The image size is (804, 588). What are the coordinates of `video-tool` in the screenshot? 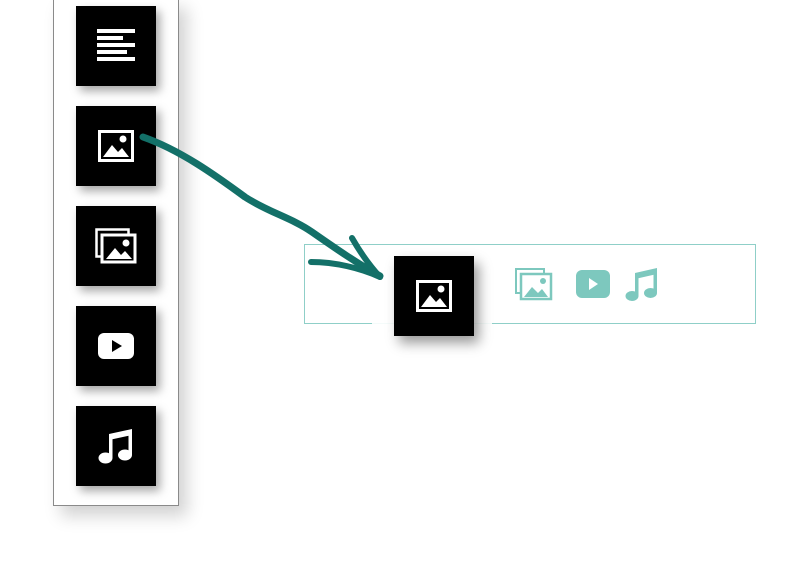 It's located at (116, 346).